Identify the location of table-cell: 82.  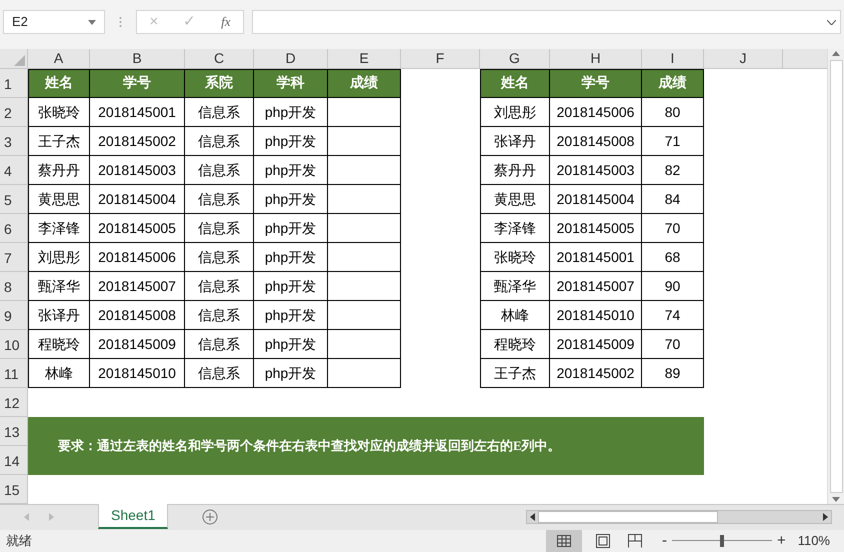
(673, 171).